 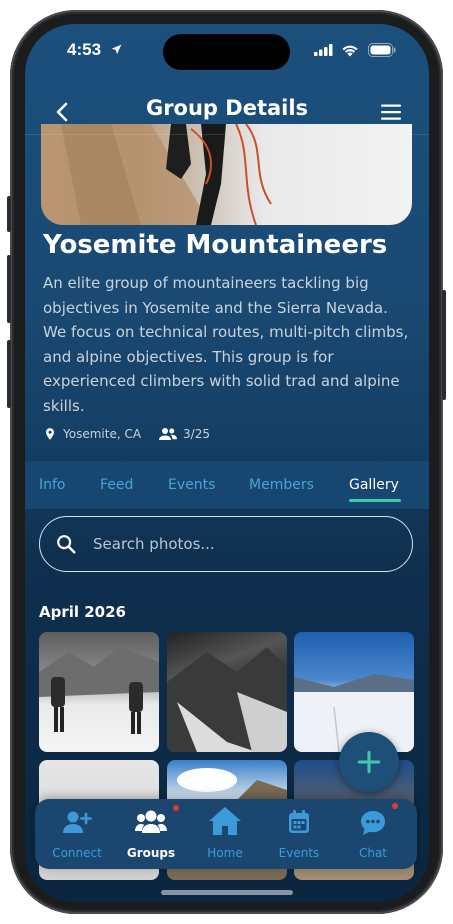 I want to click on battery-icon, so click(x=382, y=50).